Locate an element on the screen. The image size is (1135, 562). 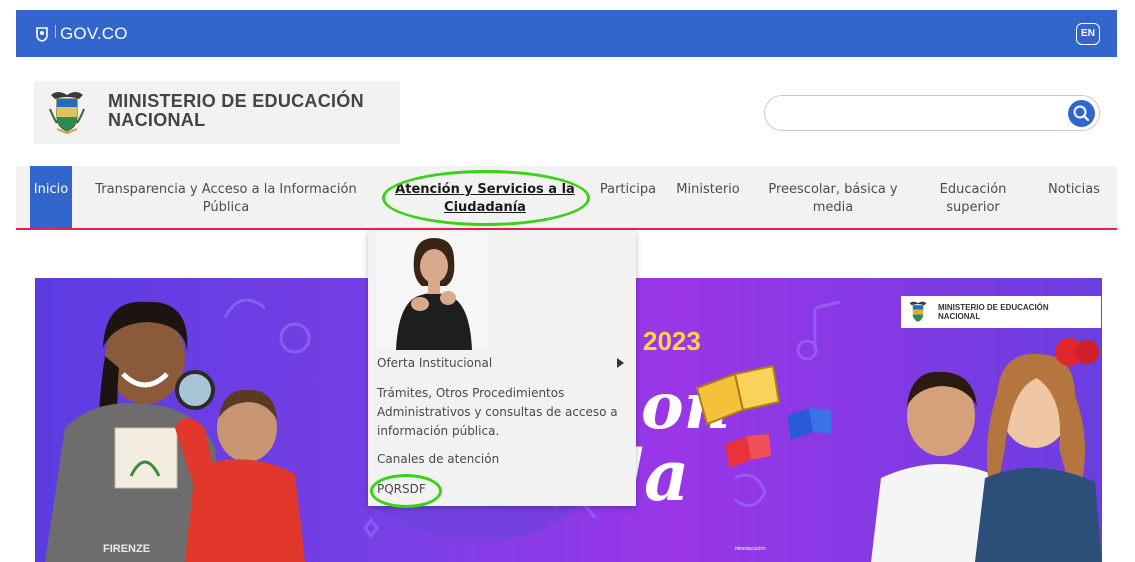
govco-separator is located at coordinates (55, 31).